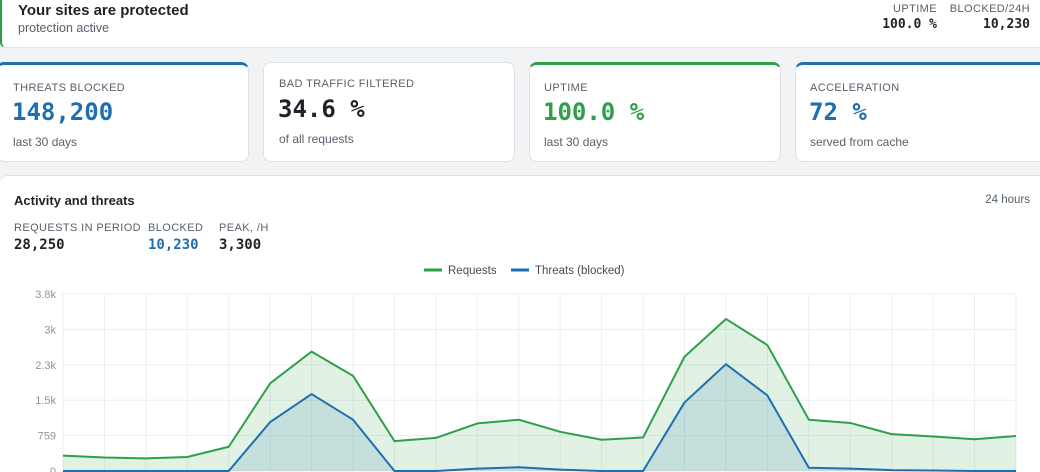 The width and height of the screenshot is (1040, 472). Describe the element at coordinates (347, 84) in the screenshot. I see `card-label: BAD TRAFFIC FILTERED` at that location.